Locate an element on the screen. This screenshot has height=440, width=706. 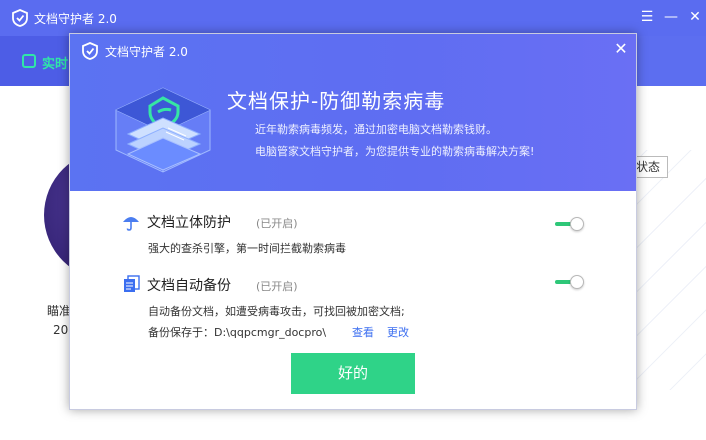
feature-desc-protection: 强大的查杀引擎，第一时间拦截勒索病毒 is located at coordinates (247, 248).